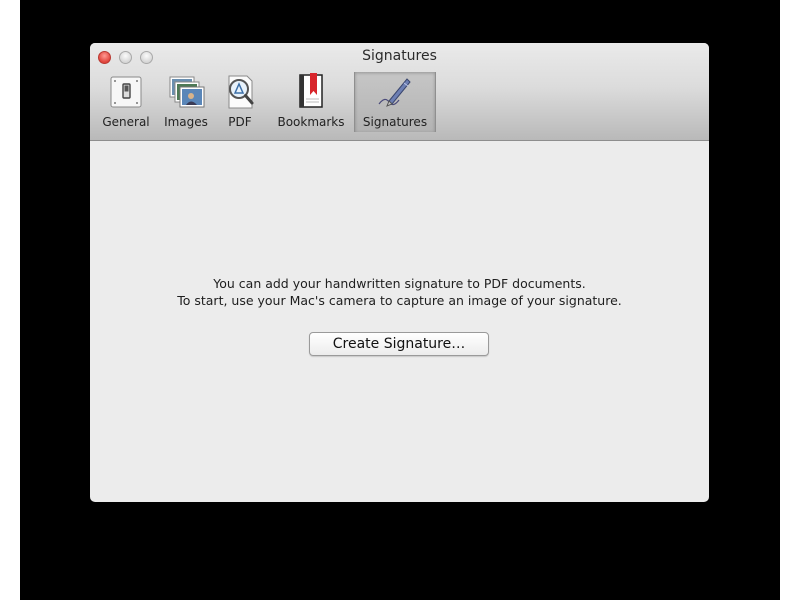 The image size is (800, 600). I want to click on pdf-magnifier-icon, so click(240, 92).